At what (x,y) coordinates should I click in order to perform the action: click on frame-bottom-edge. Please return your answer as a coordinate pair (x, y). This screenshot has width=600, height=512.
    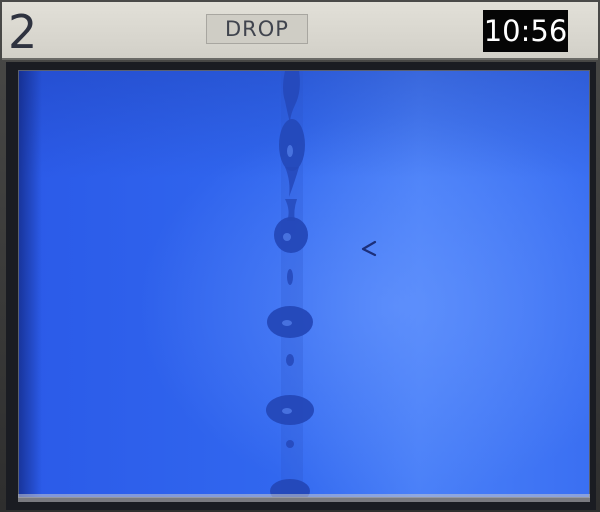
    Looking at the image, I should click on (304, 498).